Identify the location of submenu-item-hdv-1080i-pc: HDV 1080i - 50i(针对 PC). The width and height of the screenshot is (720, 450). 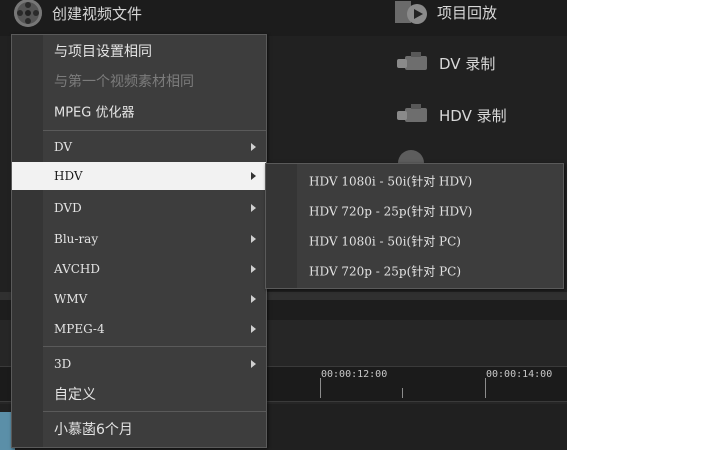
(414, 241).